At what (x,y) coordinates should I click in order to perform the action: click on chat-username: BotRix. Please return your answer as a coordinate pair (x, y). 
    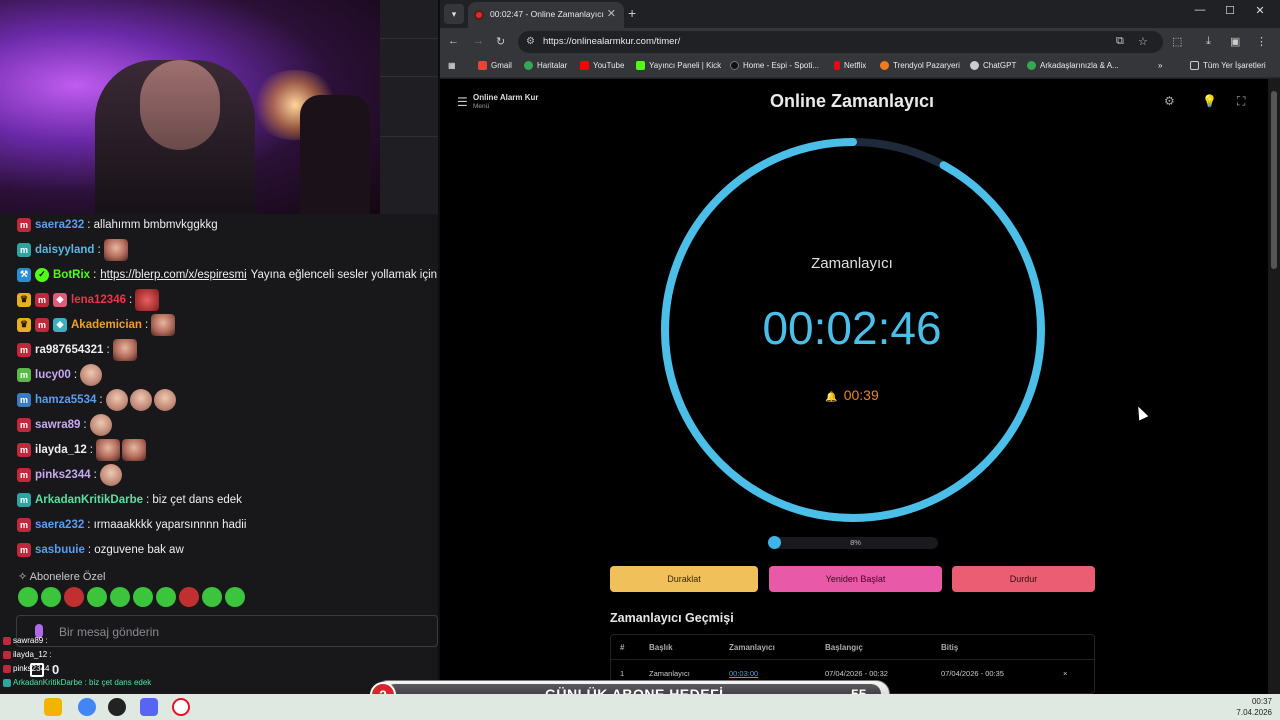
    Looking at the image, I should click on (71, 275).